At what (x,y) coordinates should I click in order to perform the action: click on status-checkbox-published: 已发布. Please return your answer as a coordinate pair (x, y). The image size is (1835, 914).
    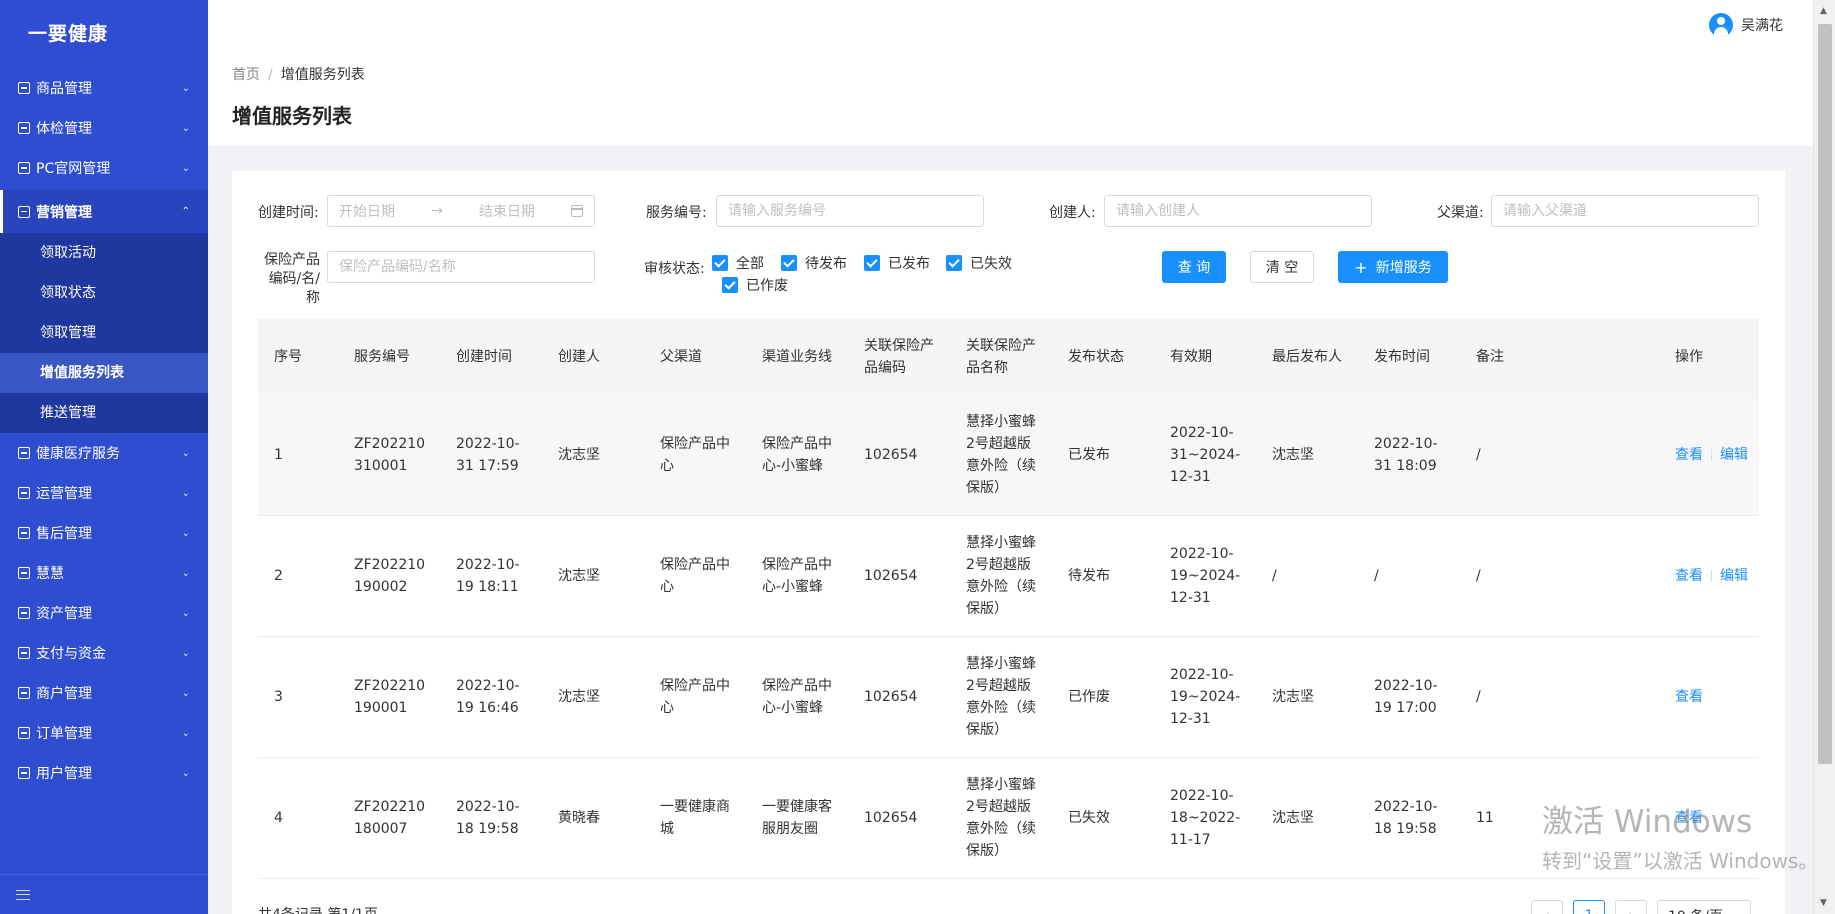
    Looking at the image, I should click on (897, 263).